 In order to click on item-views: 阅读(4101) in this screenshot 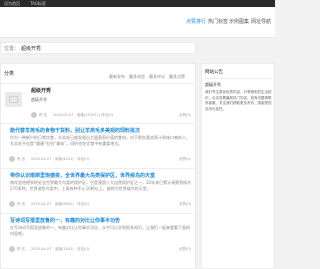, I will do `click(64, 159)`.